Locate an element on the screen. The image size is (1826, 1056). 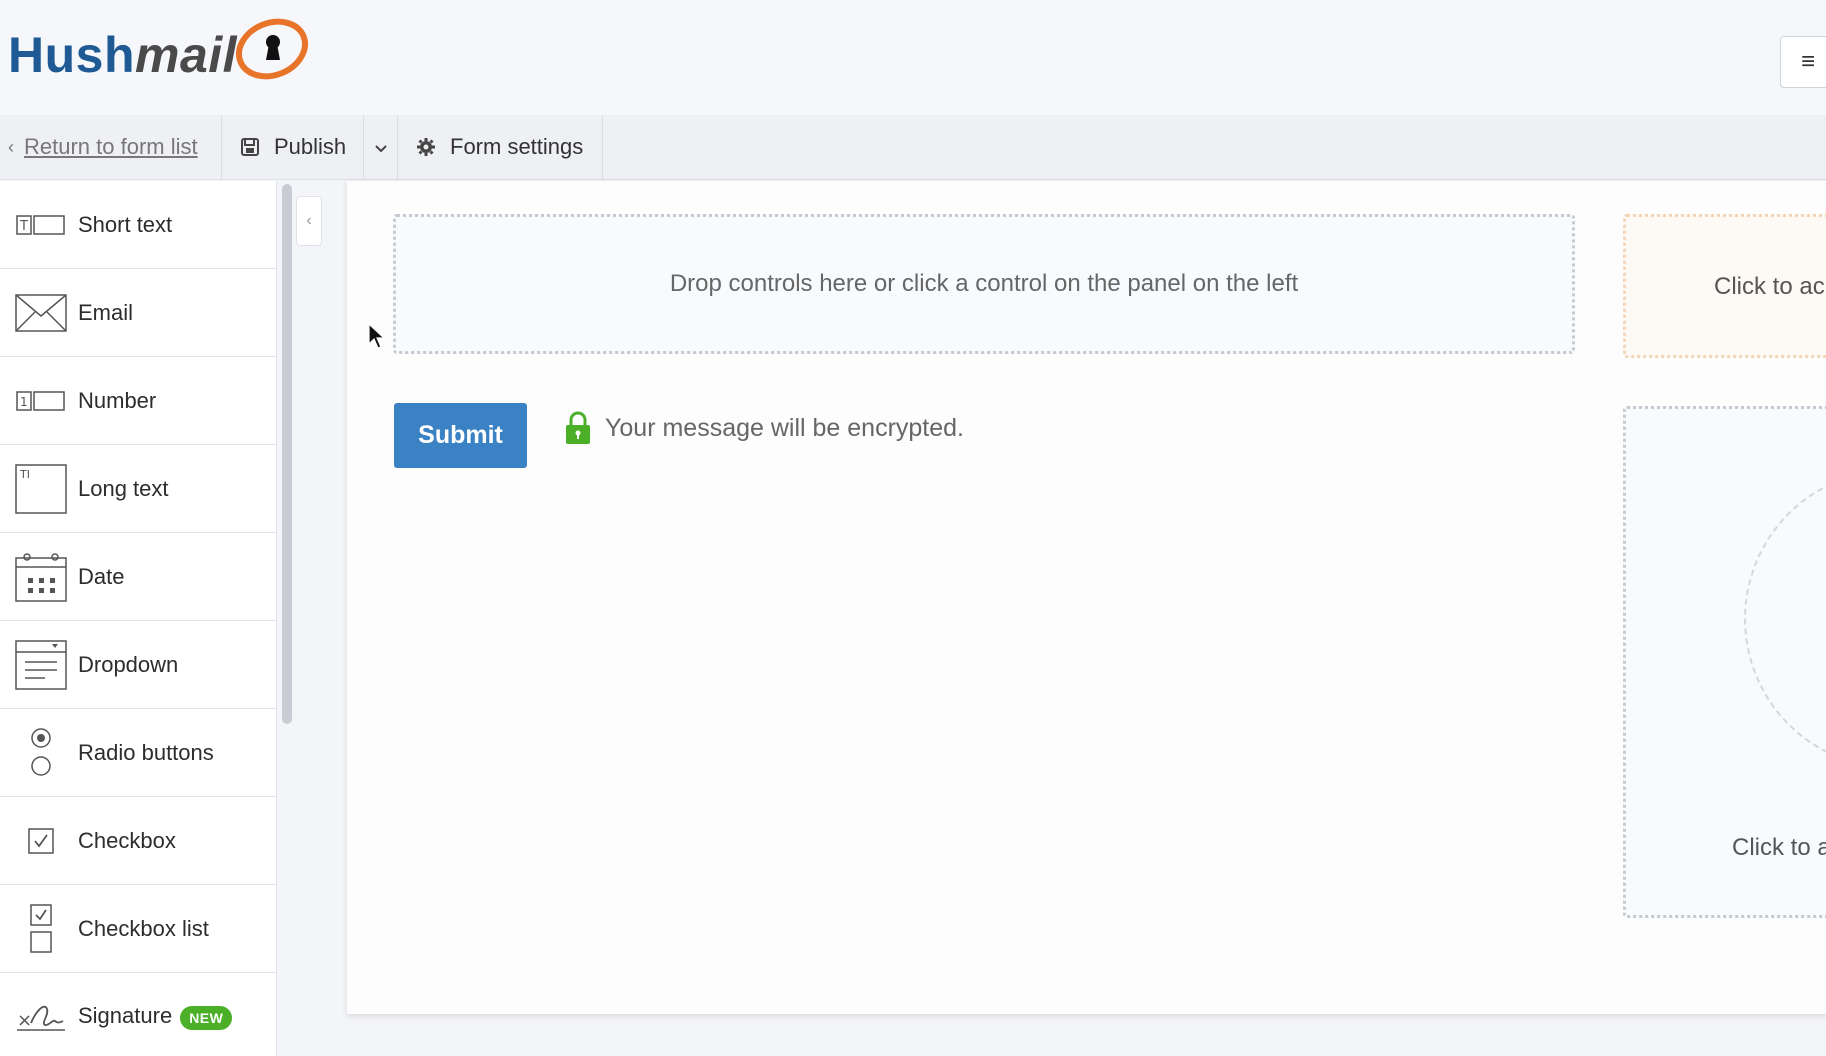
control-label: Email is located at coordinates (106, 312).